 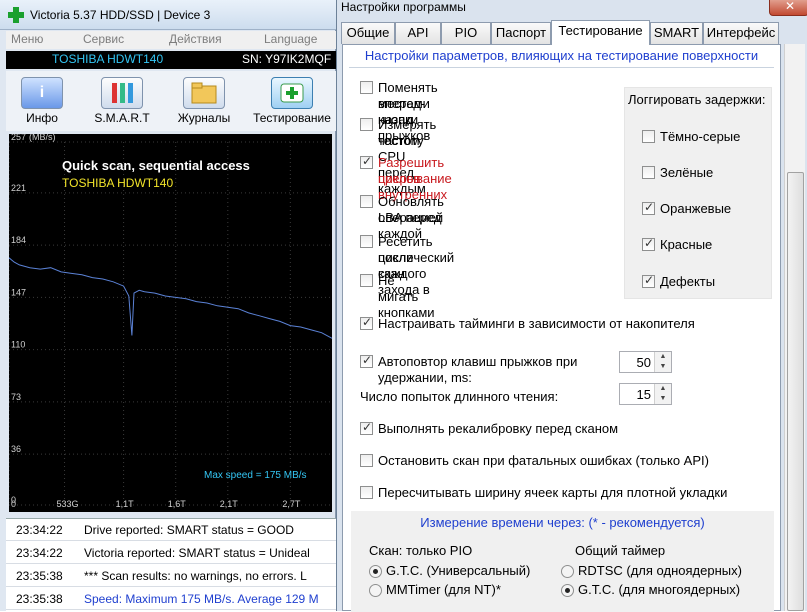 What do you see at coordinates (498, 428) in the screenshot?
I see `recalibrate-label: Выполнять рекалибровку перед сканом` at bounding box center [498, 428].